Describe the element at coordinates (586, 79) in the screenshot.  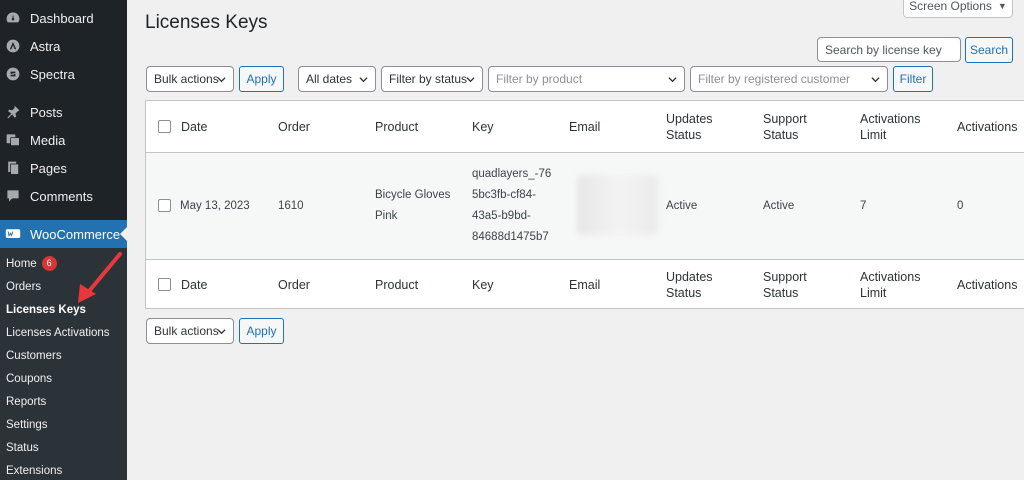
I see `product-filter-select: Filter by product` at that location.